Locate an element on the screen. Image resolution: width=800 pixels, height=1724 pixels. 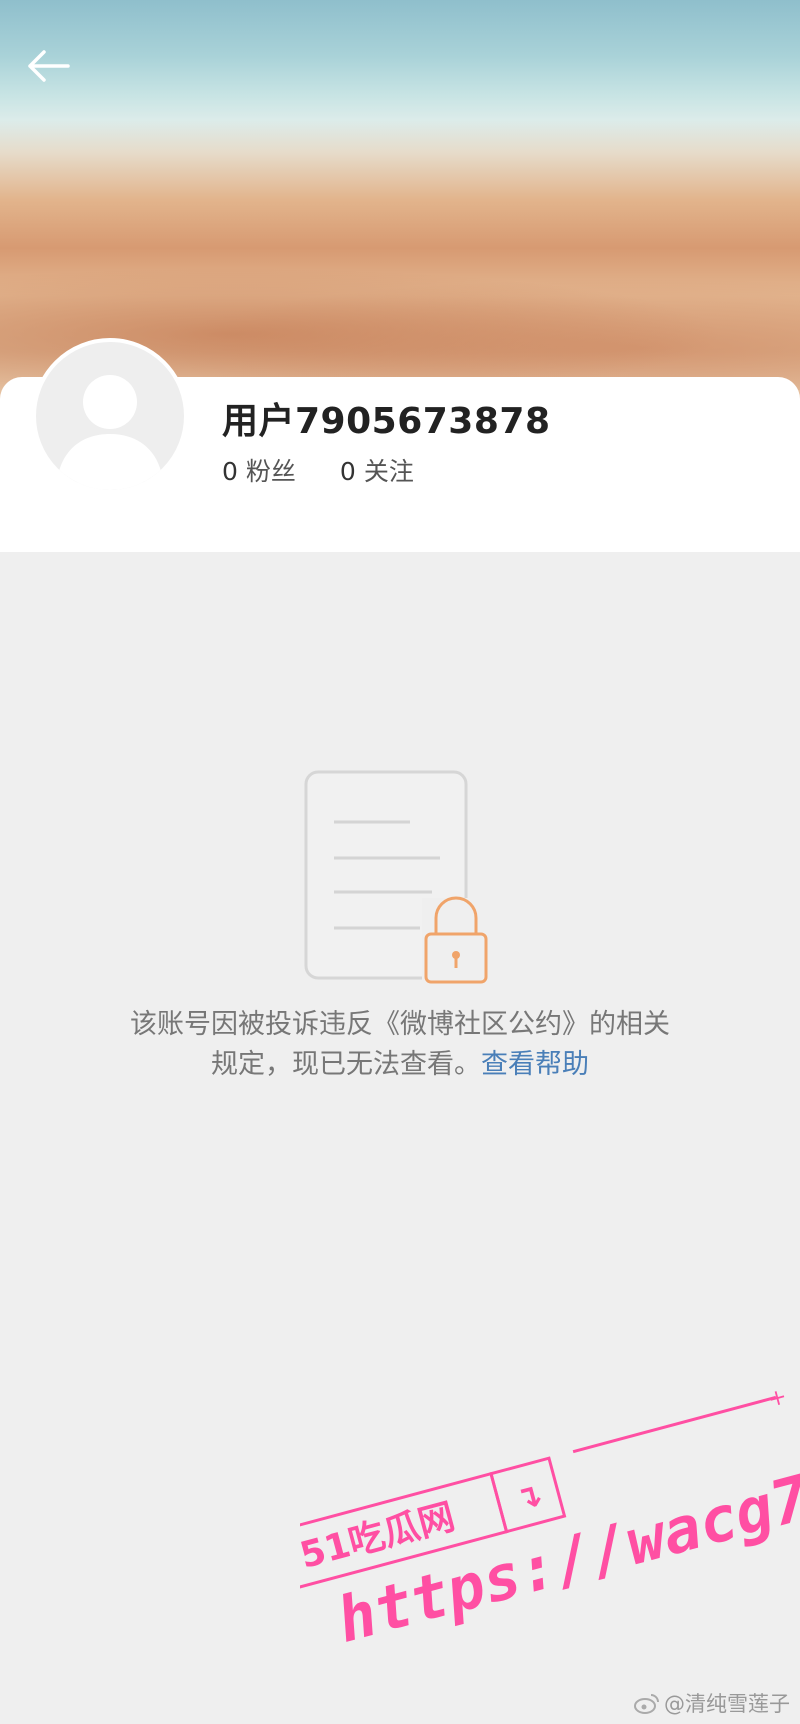
default-avatar-icon is located at coordinates (110, 432).